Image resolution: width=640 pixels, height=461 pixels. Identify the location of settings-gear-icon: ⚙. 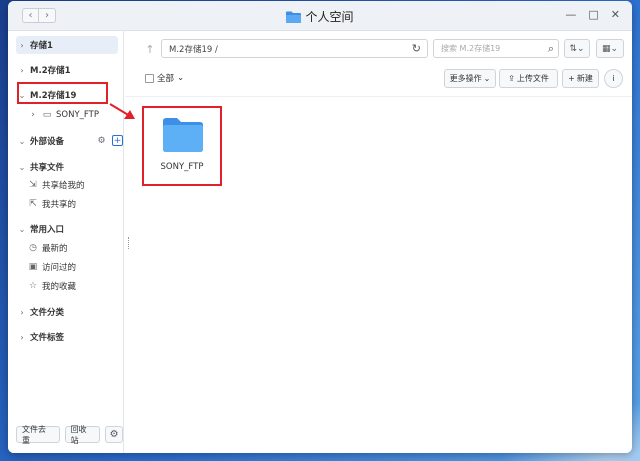
(114, 434).